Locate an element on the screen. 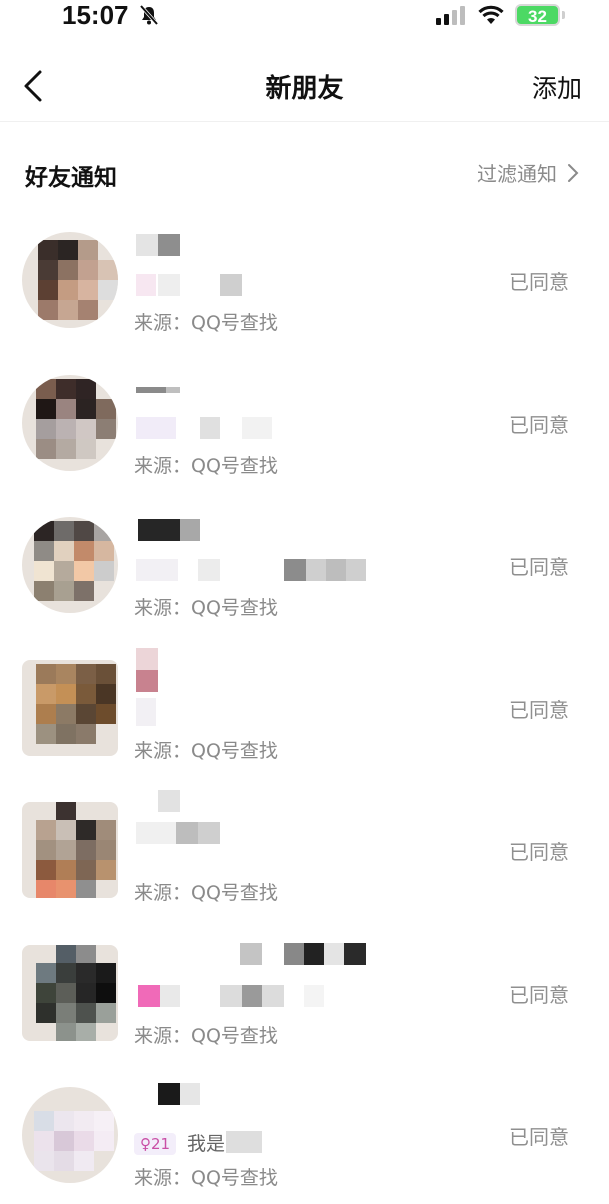 The image size is (609, 1204). section-title: 好友通知 is located at coordinates (71, 178).